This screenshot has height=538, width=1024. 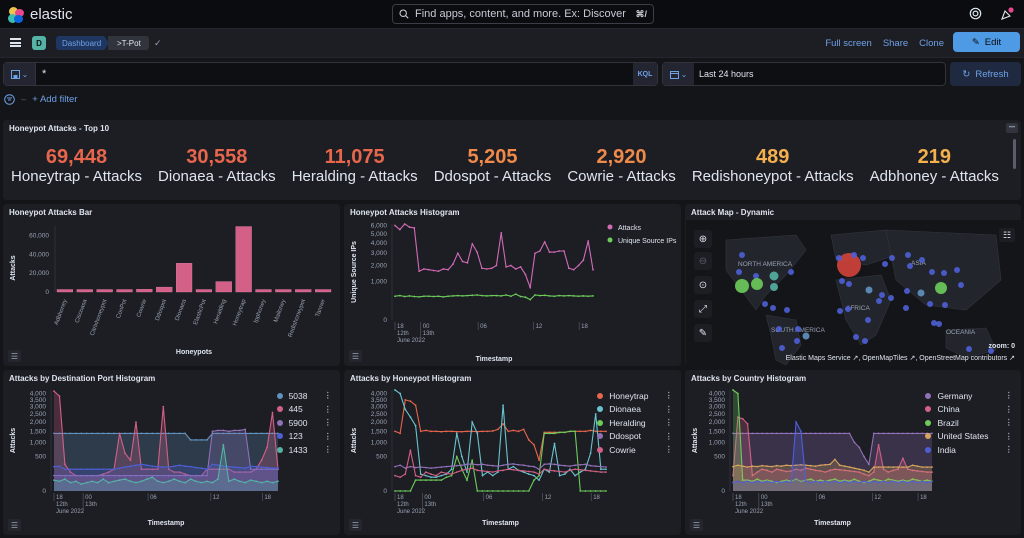 What do you see at coordinates (703, 285) in the screenshot?
I see `locate-icon: ⊙` at bounding box center [703, 285].